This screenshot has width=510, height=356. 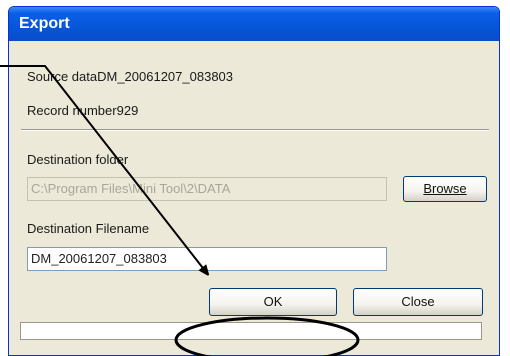 What do you see at coordinates (44, 23) in the screenshot?
I see `dialog-title: Export` at bounding box center [44, 23].